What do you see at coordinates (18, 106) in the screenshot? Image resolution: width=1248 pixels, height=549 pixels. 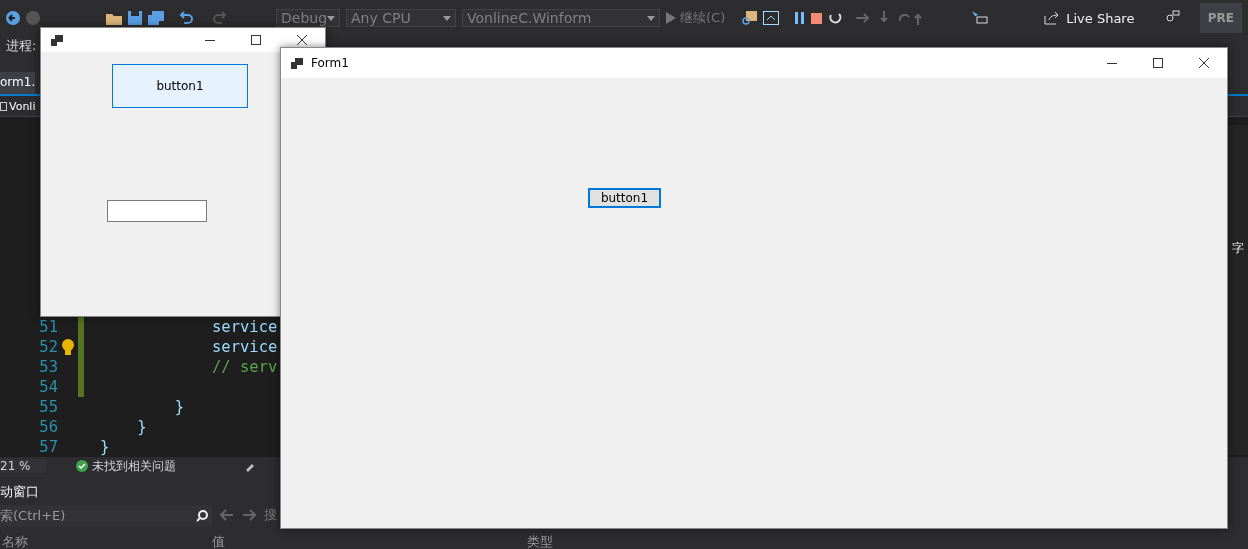 I see `project-navigation-dropdown: Vonli` at bounding box center [18, 106].